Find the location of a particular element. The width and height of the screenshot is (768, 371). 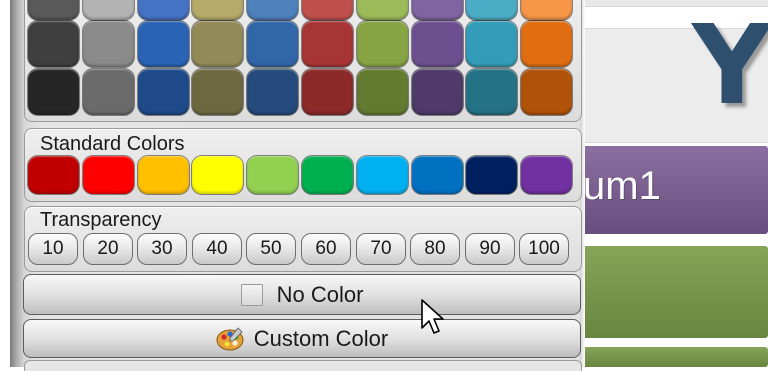

document-row-green-partial is located at coordinates (674, 357).